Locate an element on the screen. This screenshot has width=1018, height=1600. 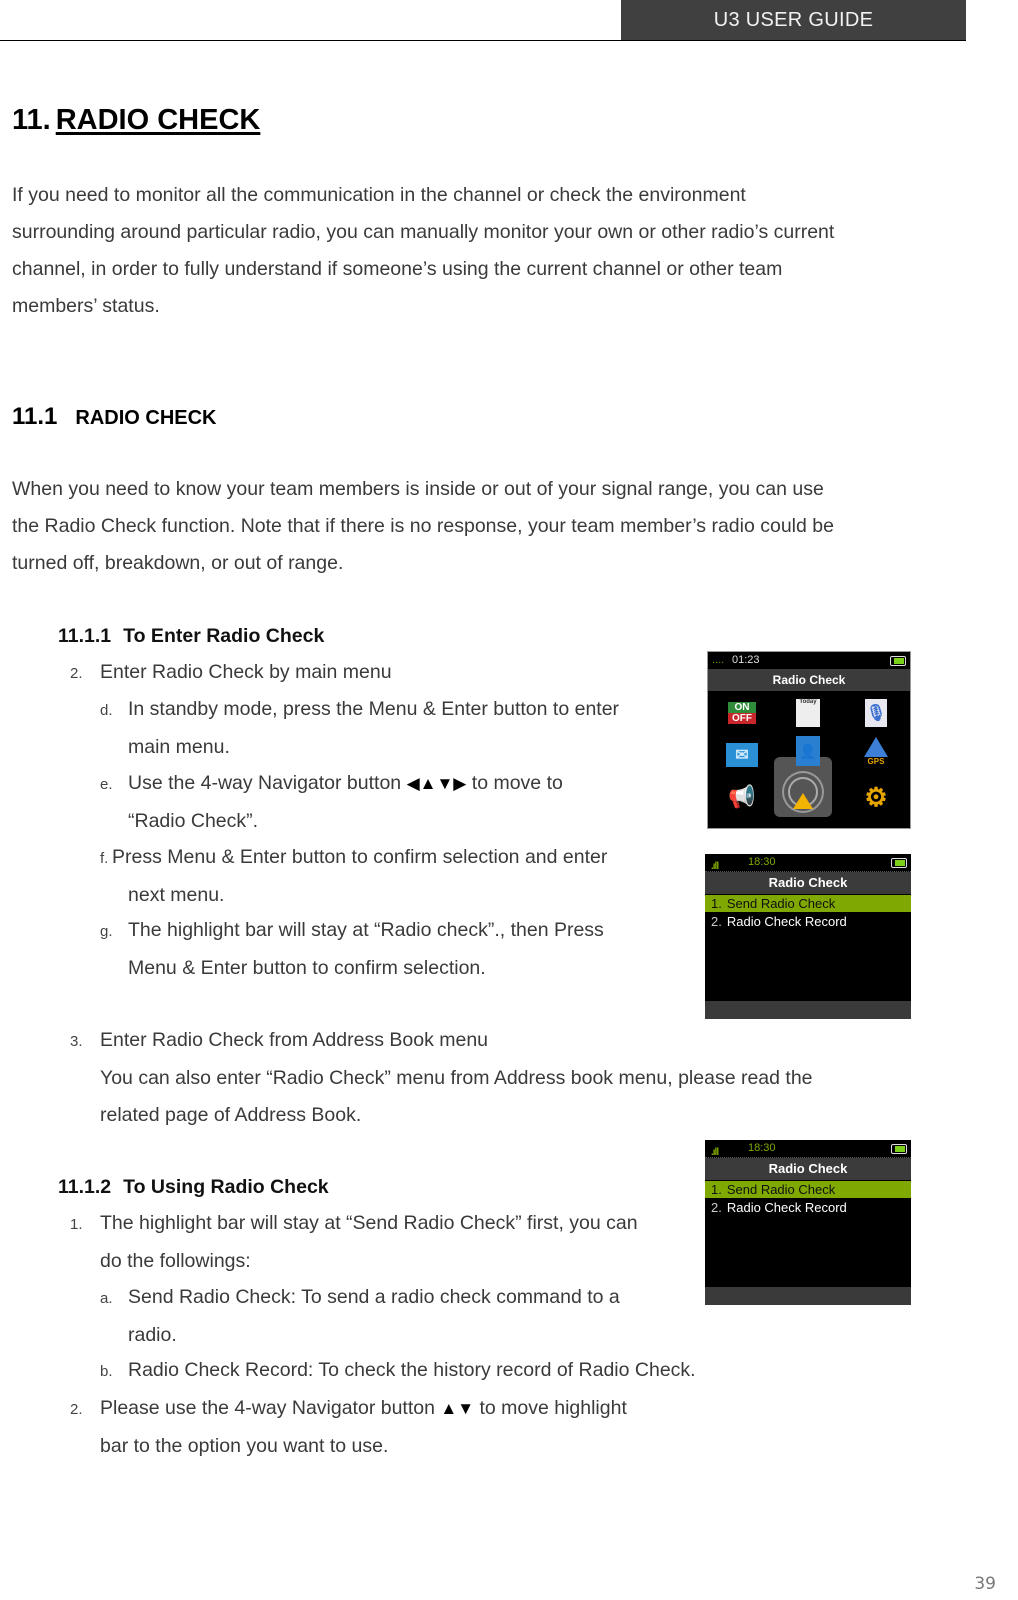
list-text: main menu. is located at coordinates (179, 747).